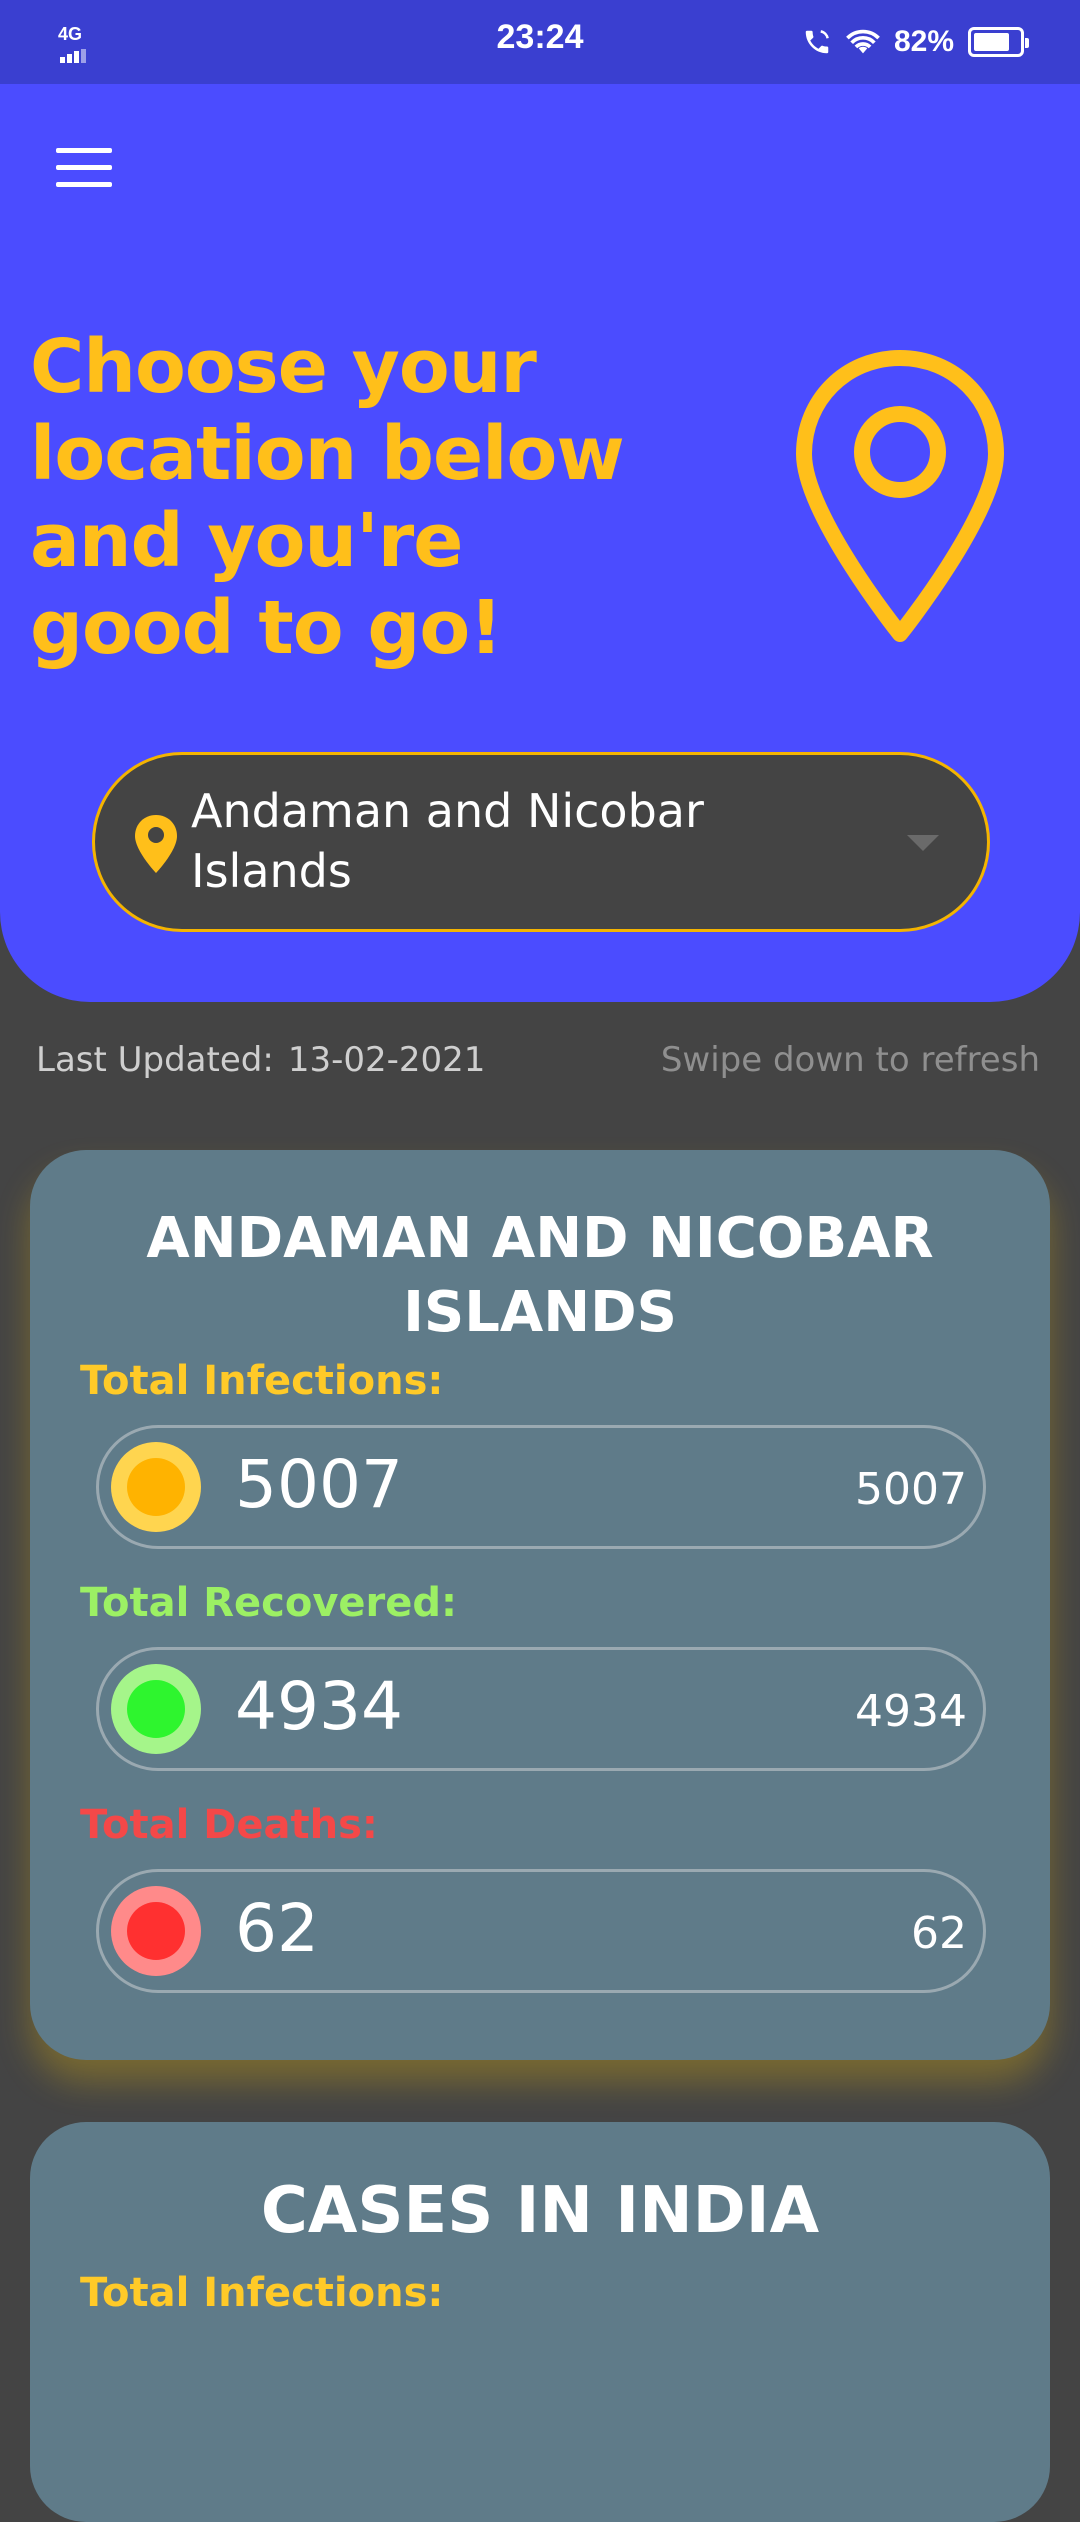 The width and height of the screenshot is (1080, 2522). What do you see at coordinates (319, 1484) in the screenshot?
I see `infections-value: 5007` at bounding box center [319, 1484].